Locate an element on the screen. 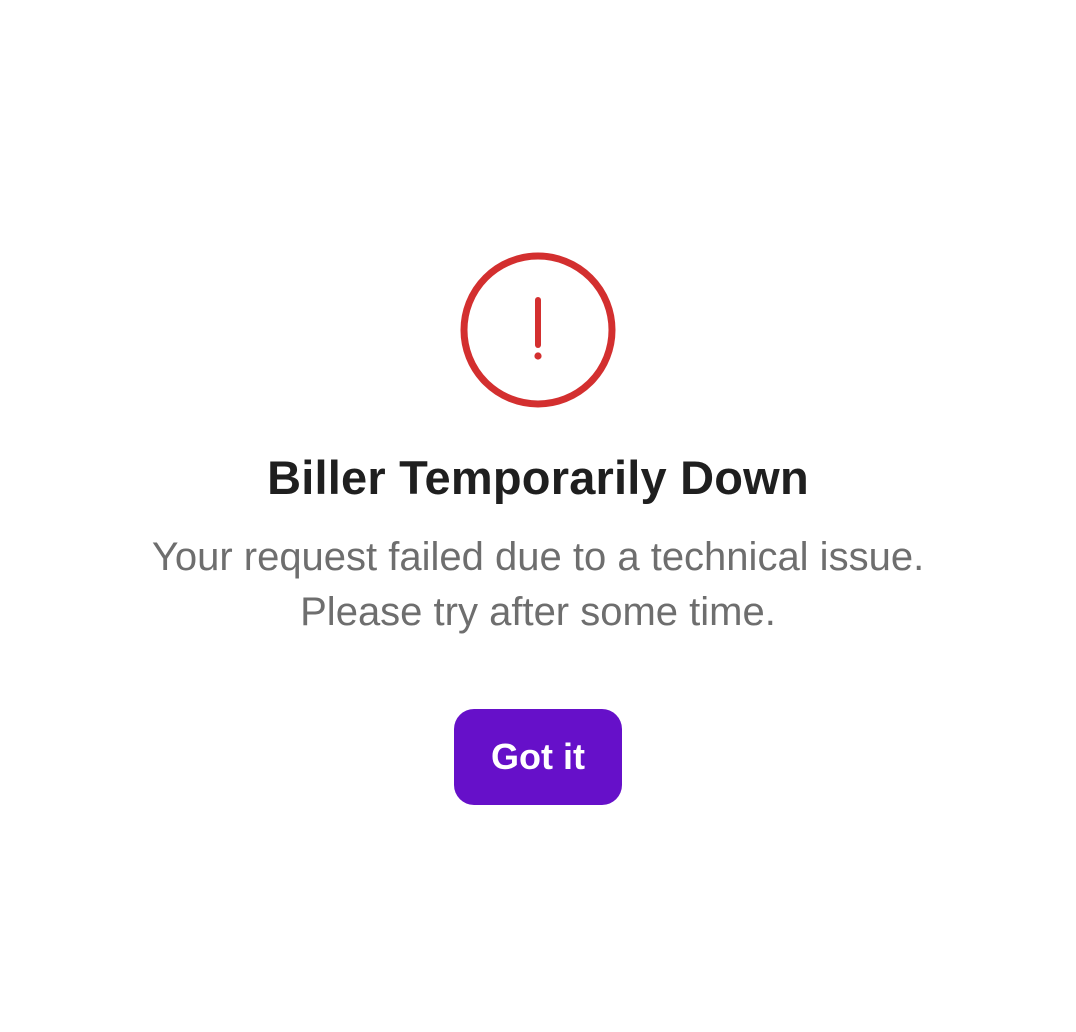 The height and width of the screenshot is (1032, 1076). got-it-button: Got it is located at coordinates (538, 757).